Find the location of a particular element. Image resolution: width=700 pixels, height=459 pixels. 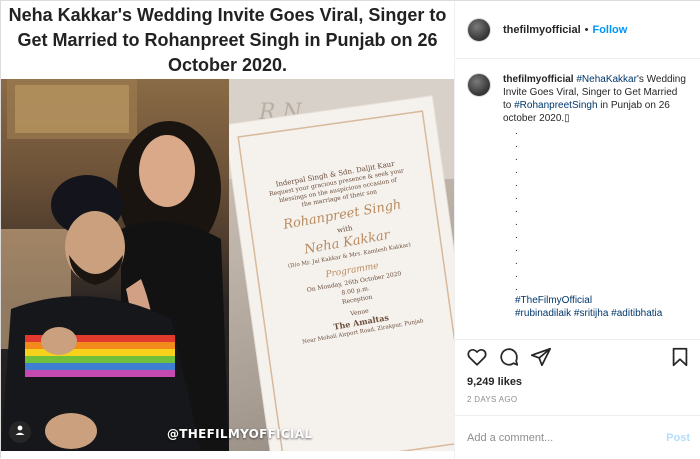

post-date: 2 DAYS AGO is located at coordinates (492, 399).